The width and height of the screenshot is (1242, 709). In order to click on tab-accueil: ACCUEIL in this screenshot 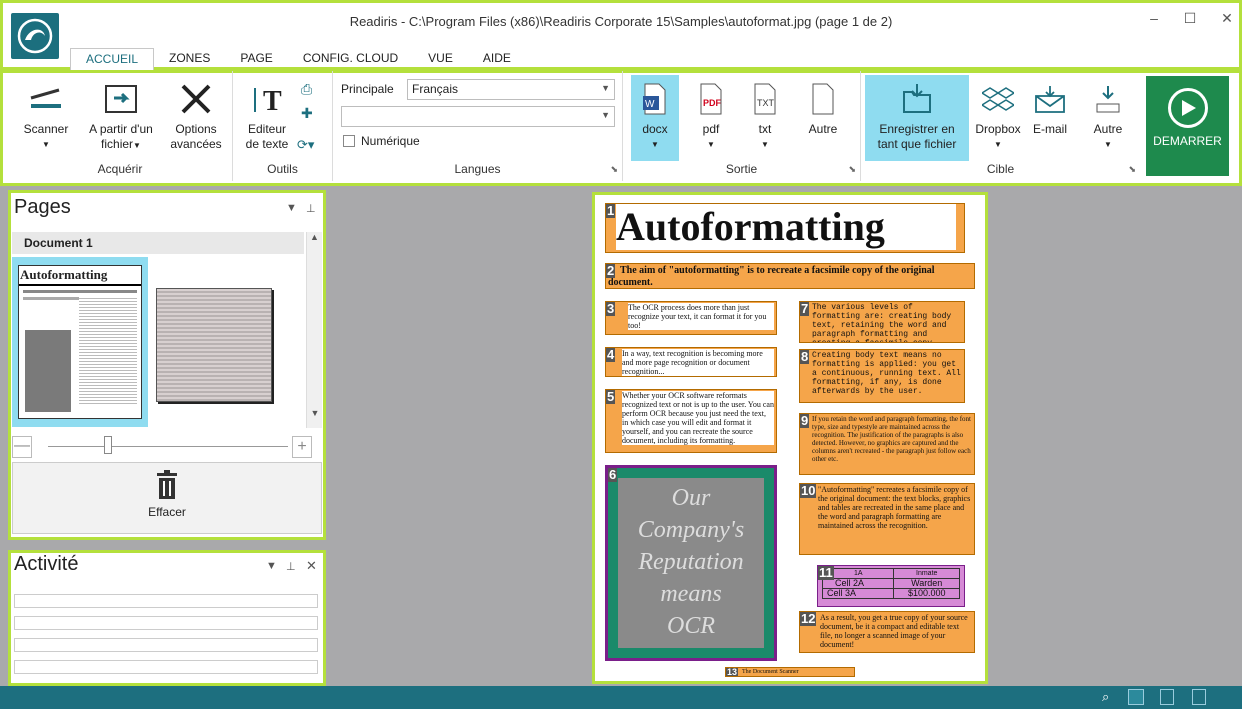, I will do `click(112, 59)`.